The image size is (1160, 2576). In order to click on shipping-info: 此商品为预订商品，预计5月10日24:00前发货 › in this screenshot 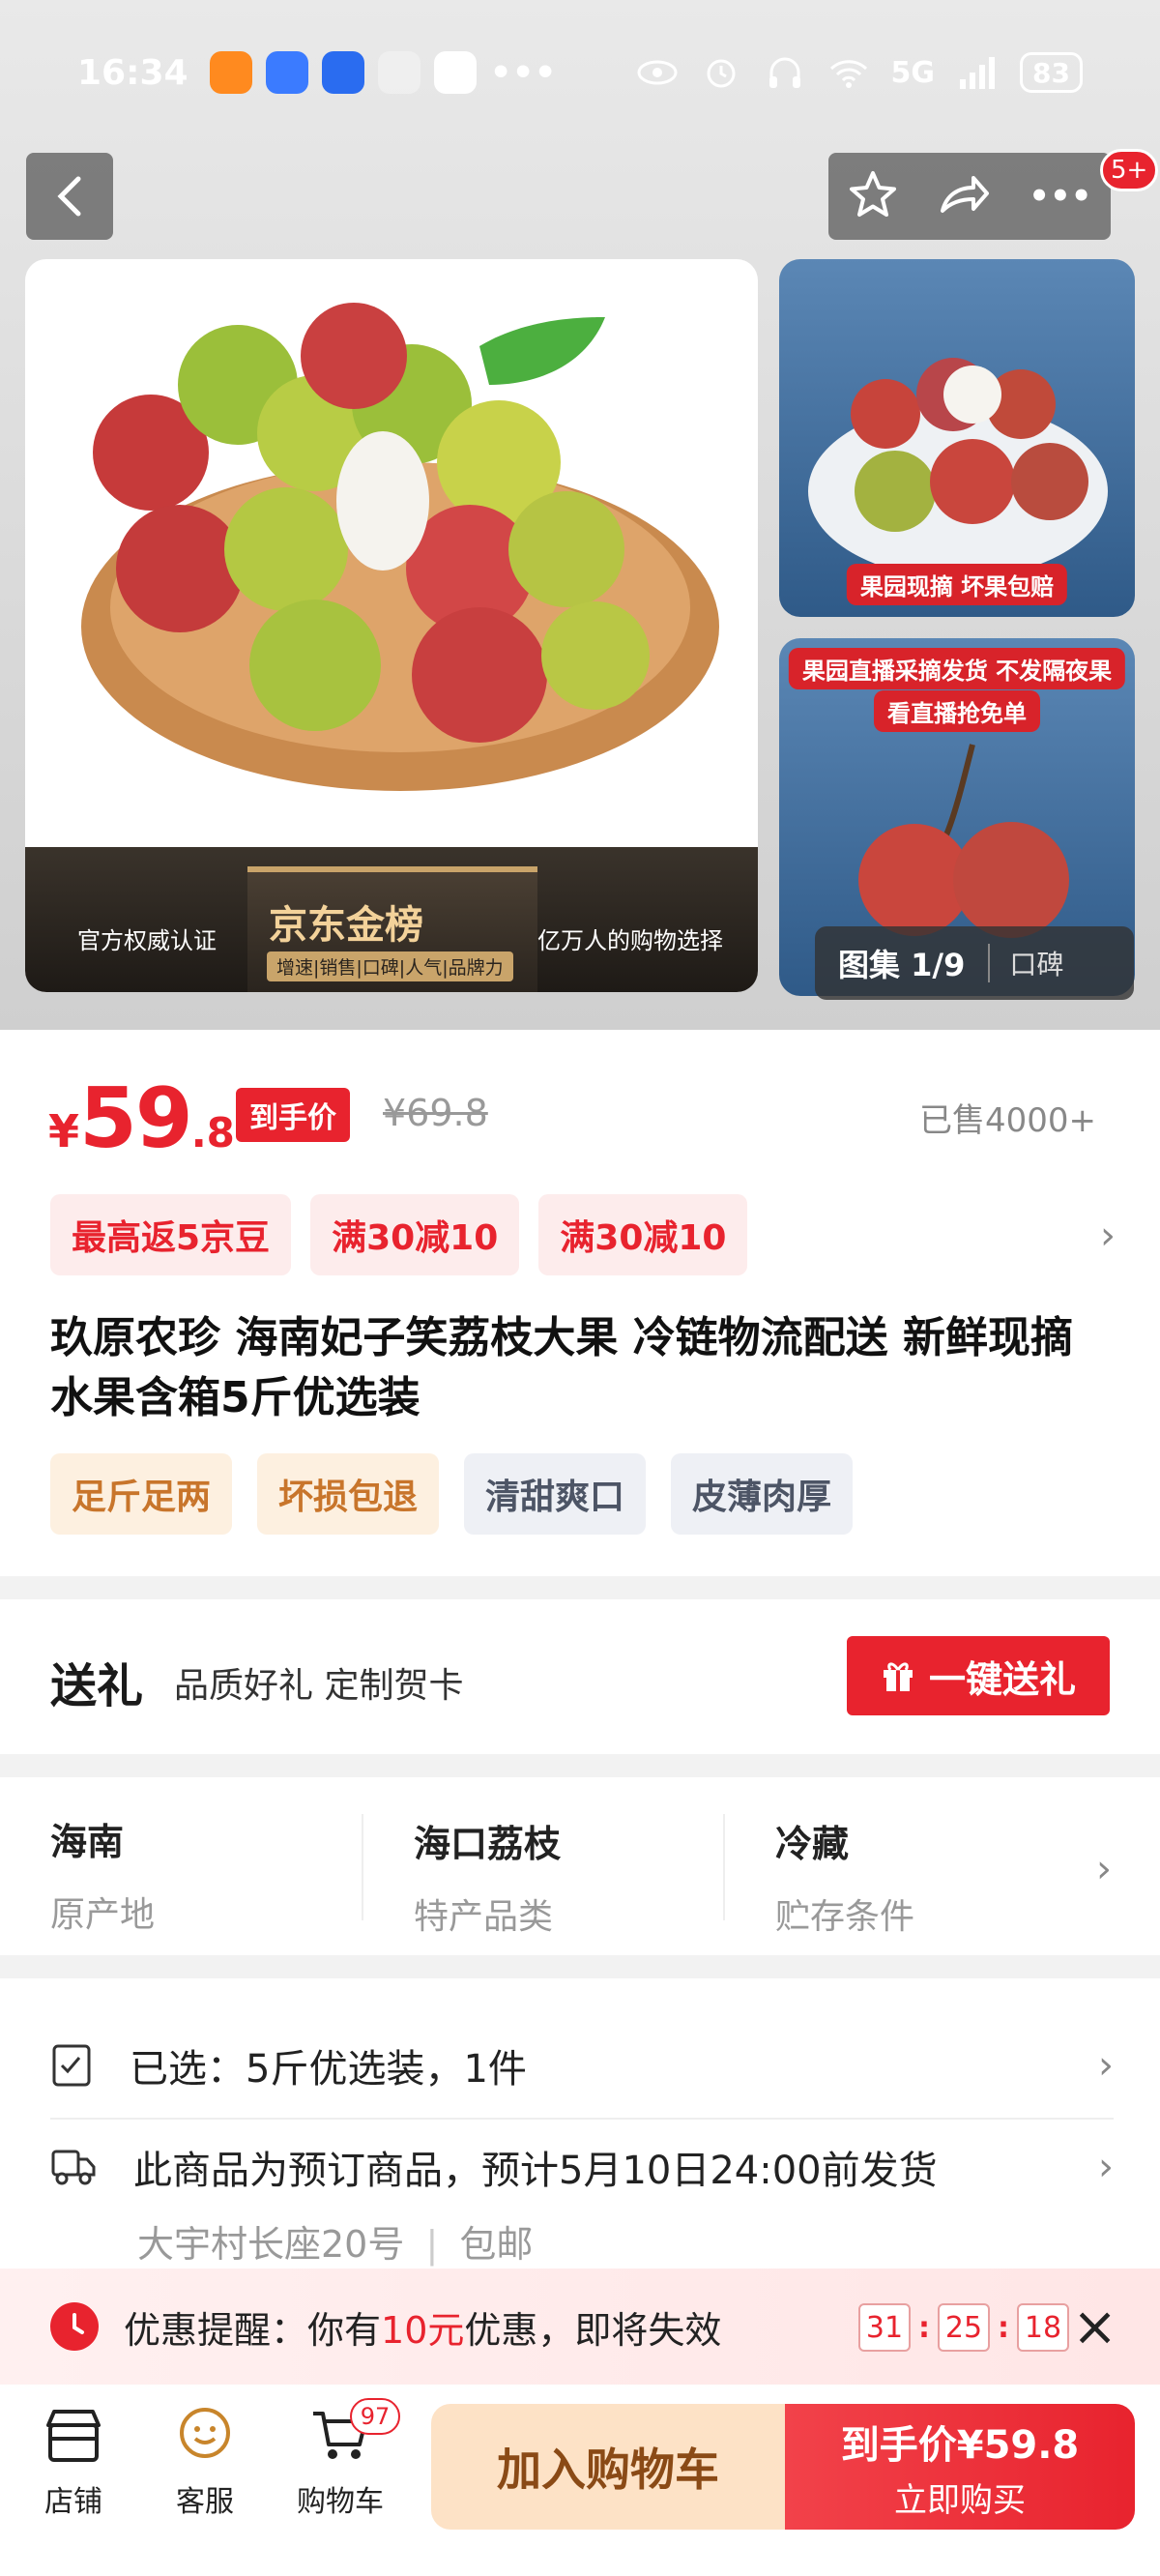, I will do `click(582, 2167)`.